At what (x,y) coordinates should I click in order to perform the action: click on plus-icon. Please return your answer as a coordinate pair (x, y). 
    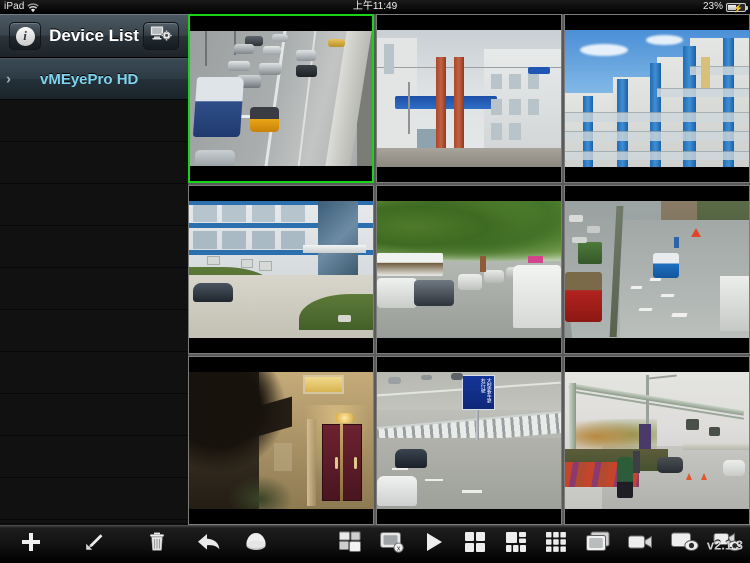
    Looking at the image, I should click on (31, 544).